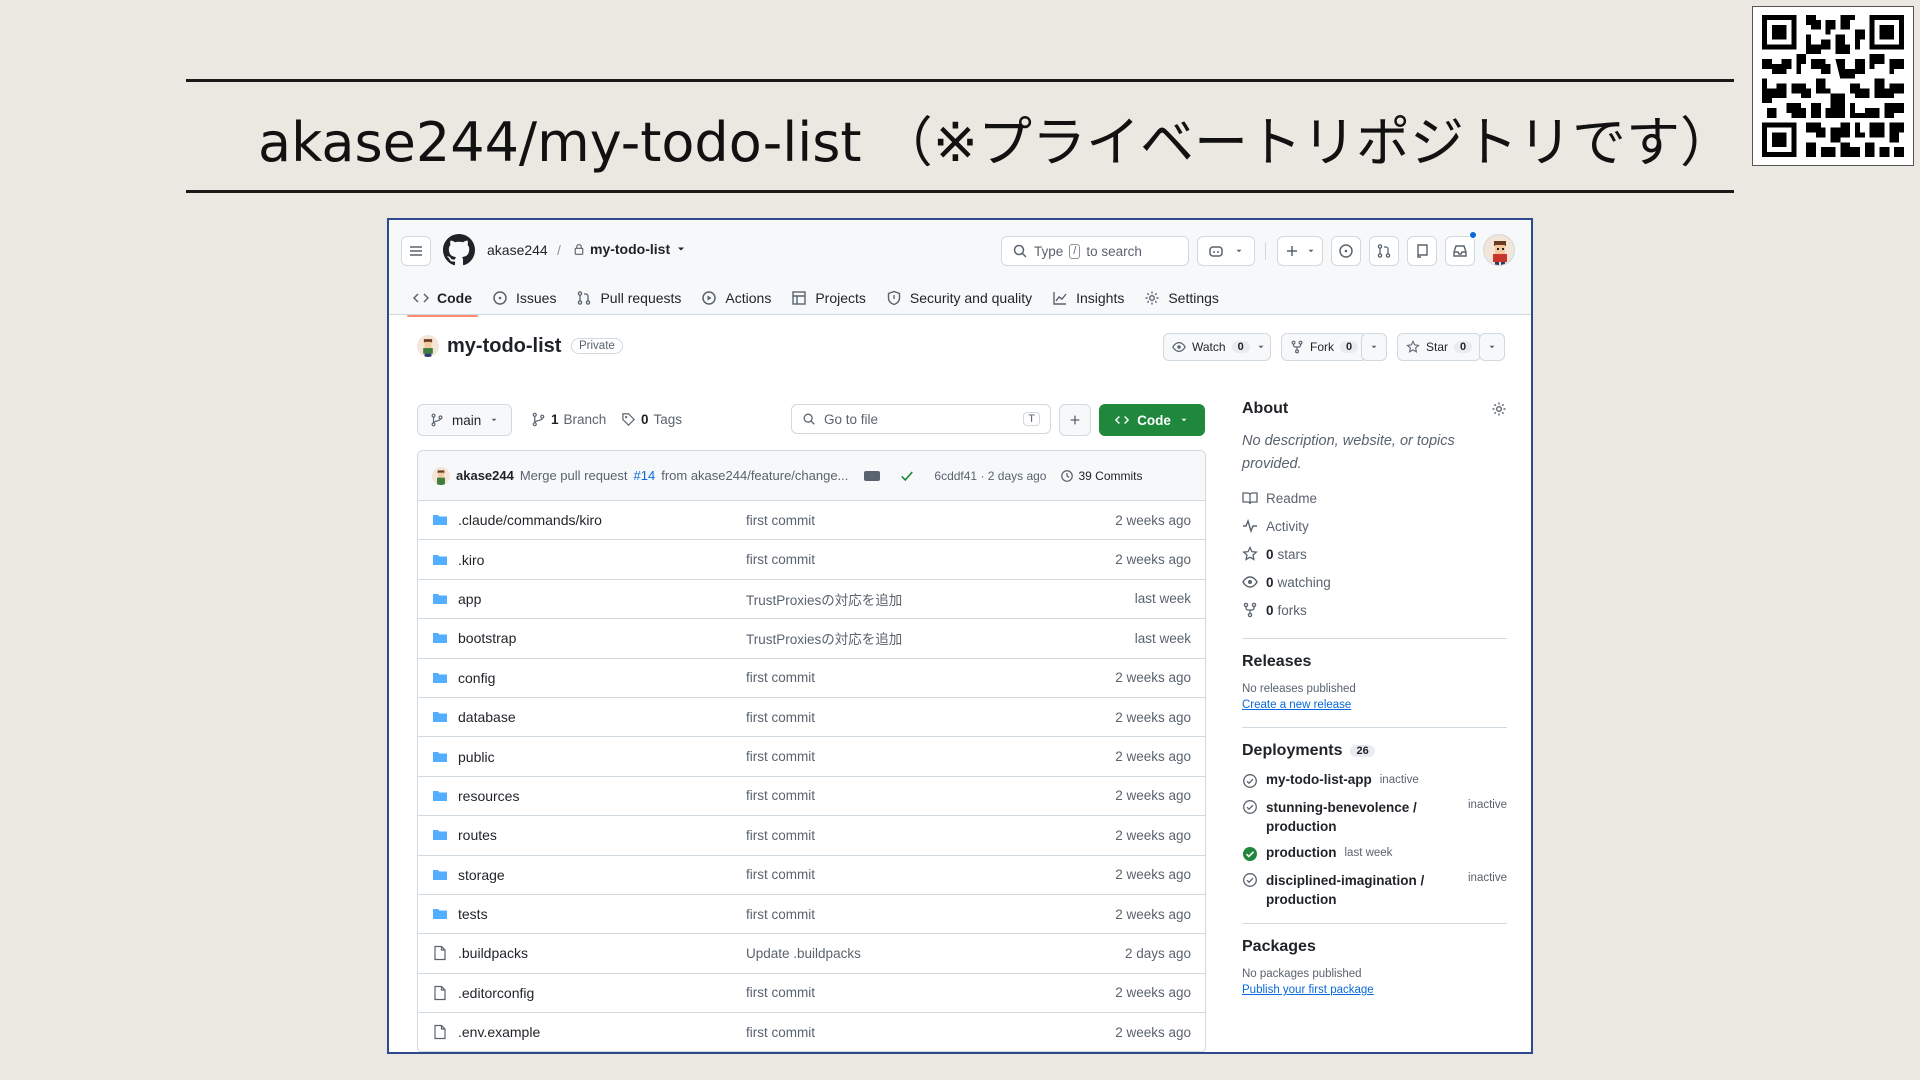 This screenshot has width=1920, height=1080. I want to click on go-to-file-input: Go to file T, so click(921, 419).